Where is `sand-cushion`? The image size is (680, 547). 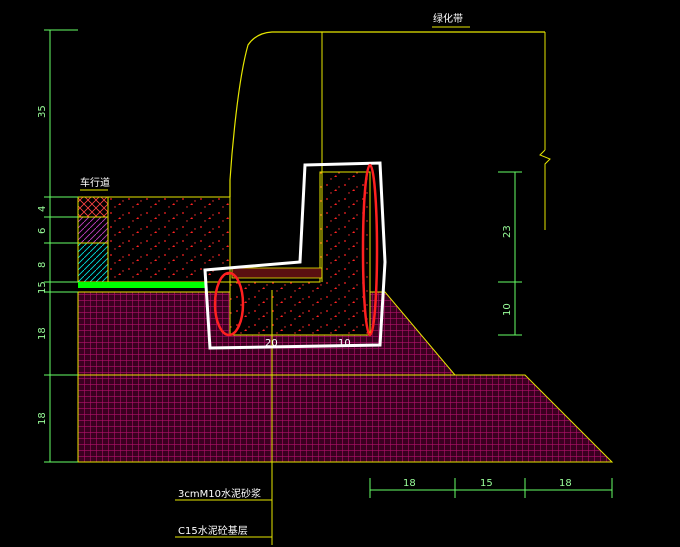
sand-cushion is located at coordinates (141, 285).